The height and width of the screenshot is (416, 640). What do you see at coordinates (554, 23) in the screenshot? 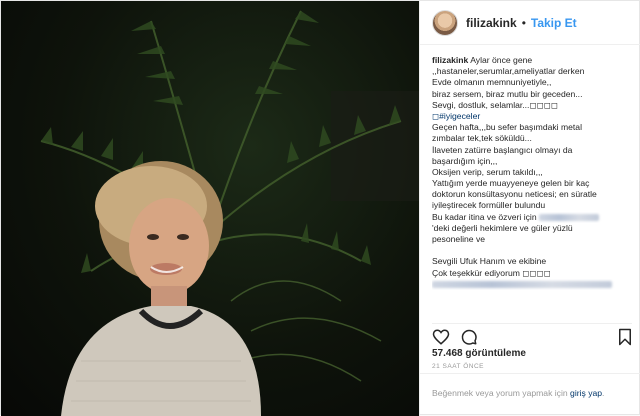
I see `follow-button: Takip Et` at bounding box center [554, 23].